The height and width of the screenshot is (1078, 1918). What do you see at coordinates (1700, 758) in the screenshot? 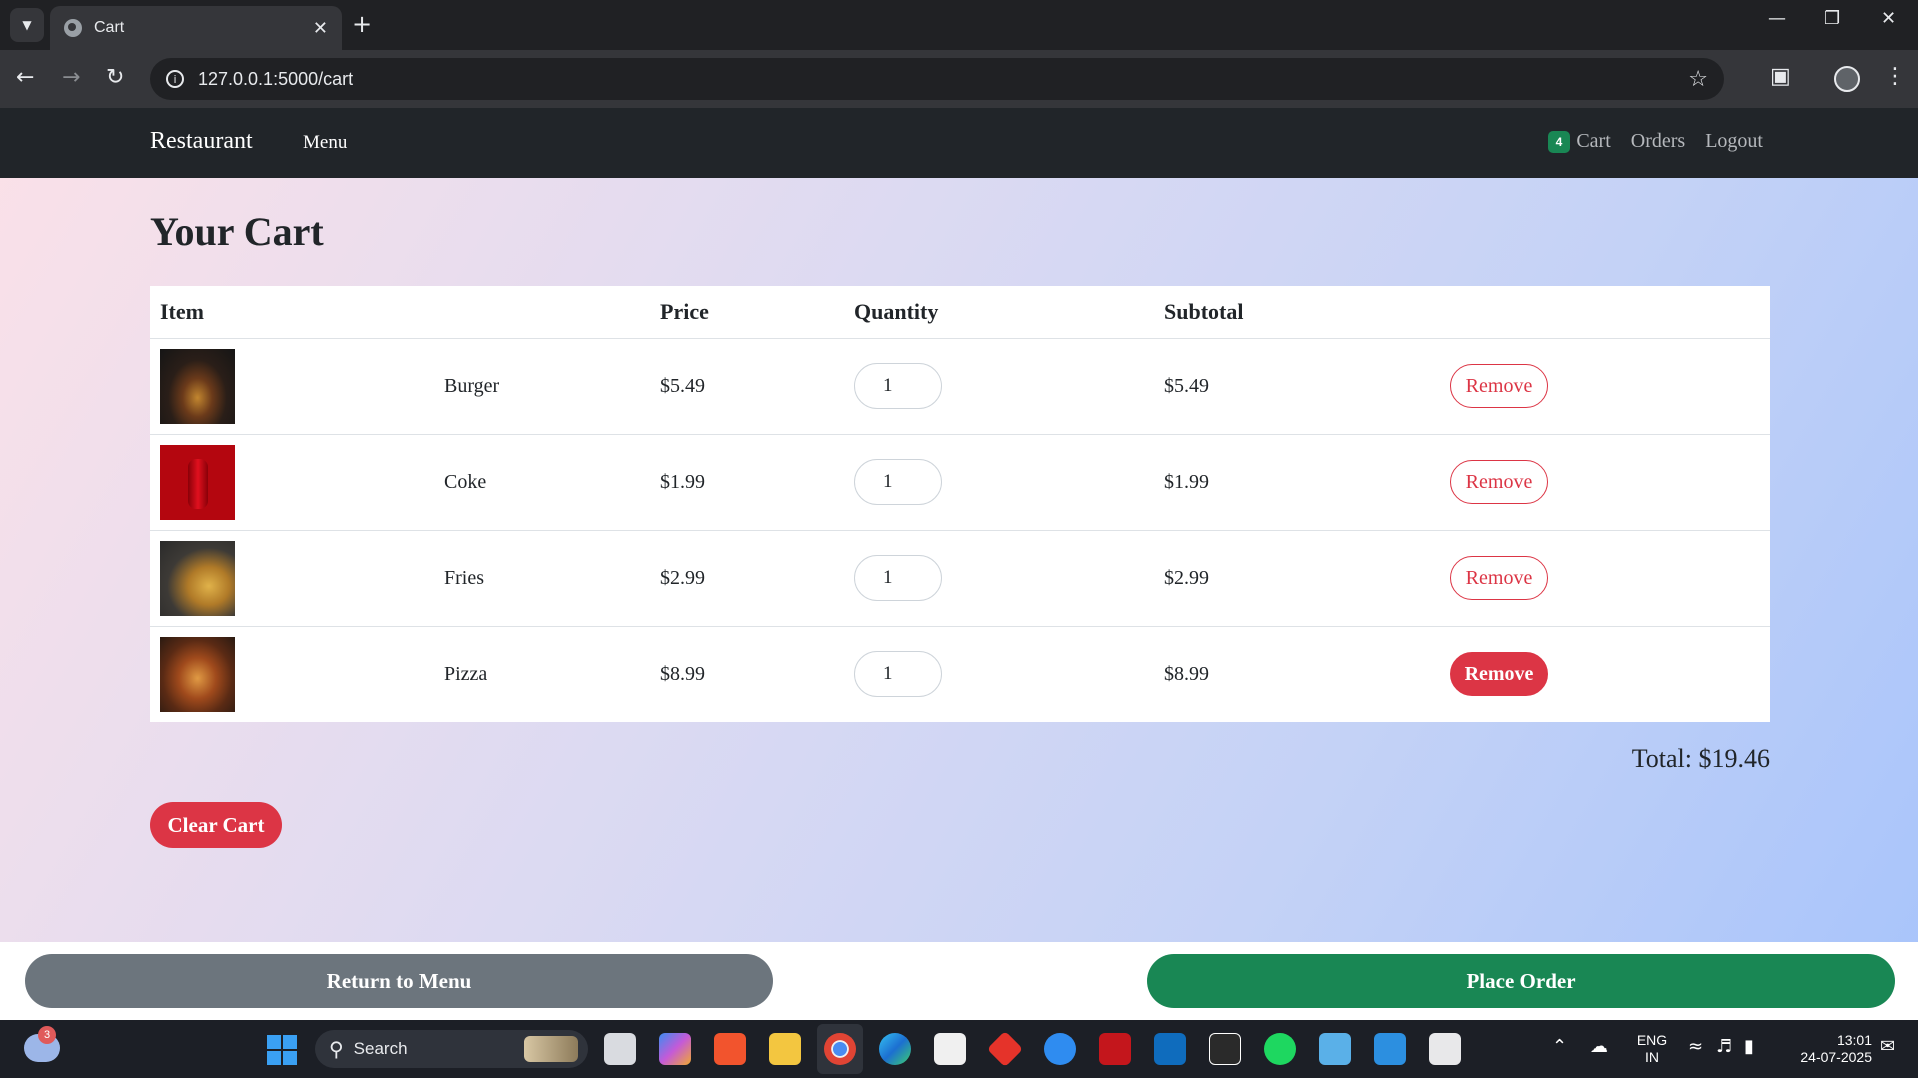
I see `cart-total: Total: $19.46` at bounding box center [1700, 758].